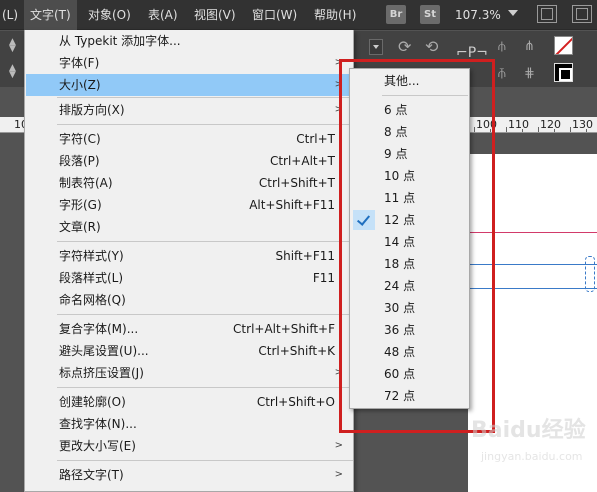 This screenshot has height=492, width=597. Describe the element at coordinates (518, 124) in the screenshot. I see `ruler-label: 110` at that location.